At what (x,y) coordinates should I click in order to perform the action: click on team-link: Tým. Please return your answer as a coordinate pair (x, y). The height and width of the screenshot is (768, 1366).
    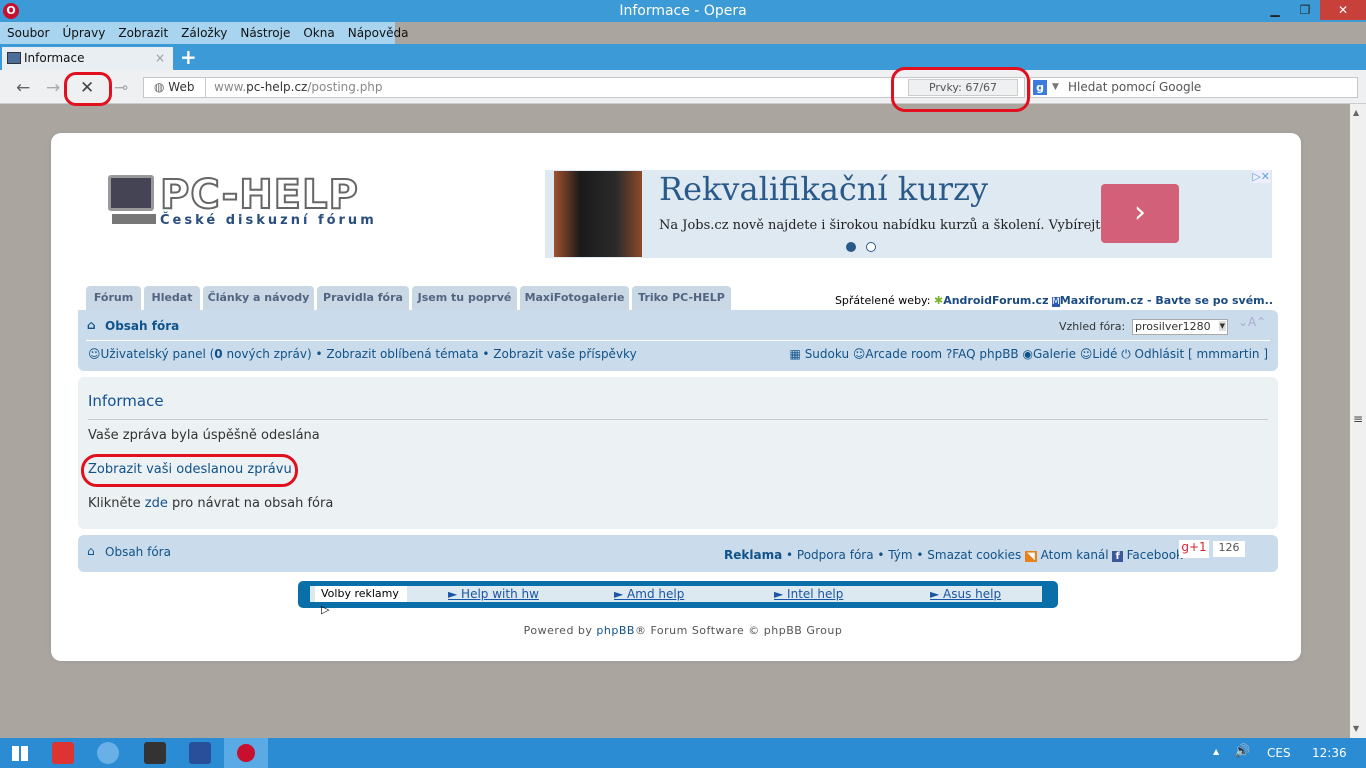
    Looking at the image, I should click on (900, 555).